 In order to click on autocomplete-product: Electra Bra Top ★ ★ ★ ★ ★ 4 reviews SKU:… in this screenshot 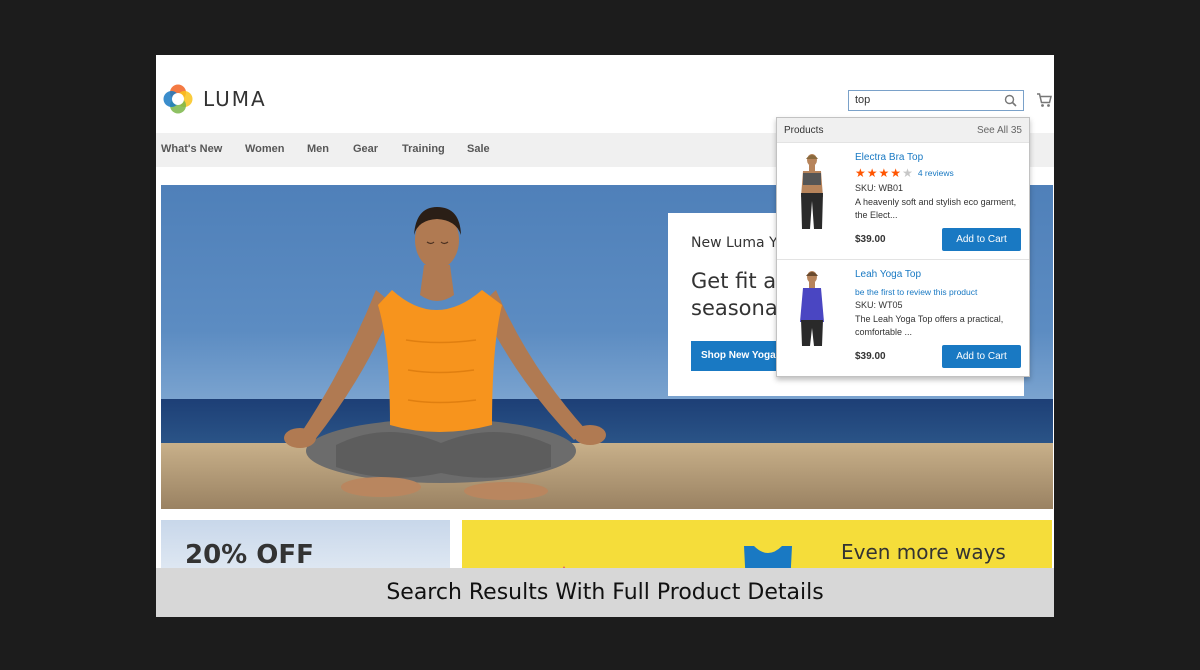, I will do `click(903, 200)`.